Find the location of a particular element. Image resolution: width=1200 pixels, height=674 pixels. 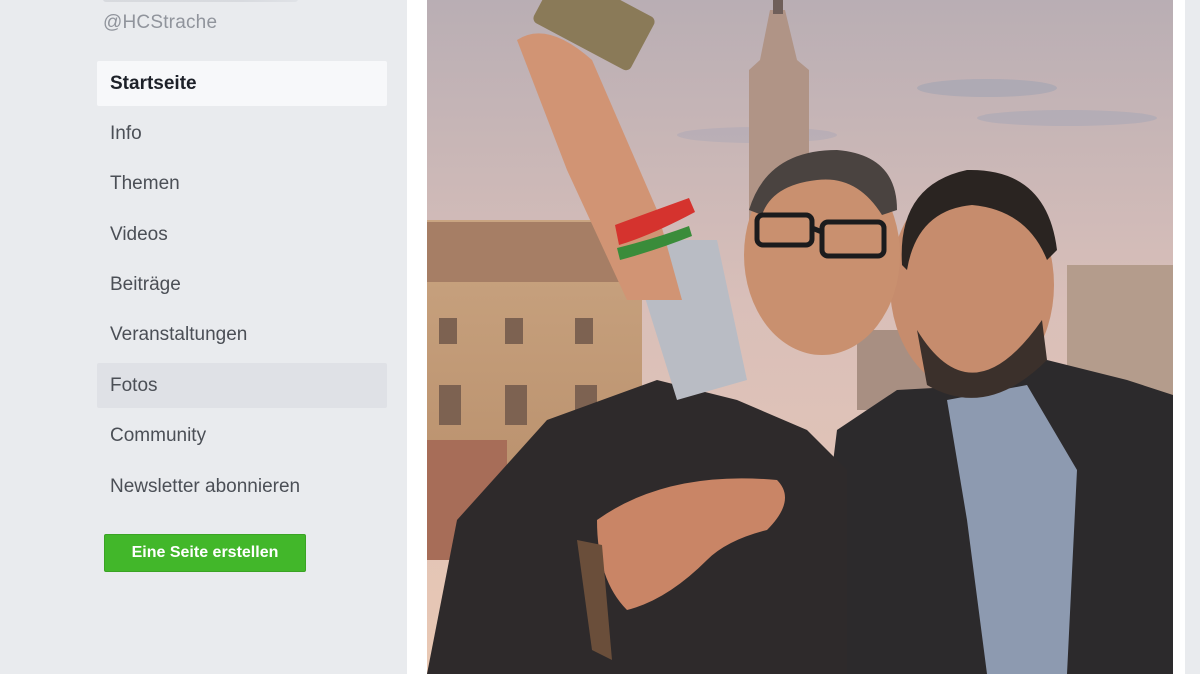

create-page-button: Eine Seite erstellen is located at coordinates (205, 553).